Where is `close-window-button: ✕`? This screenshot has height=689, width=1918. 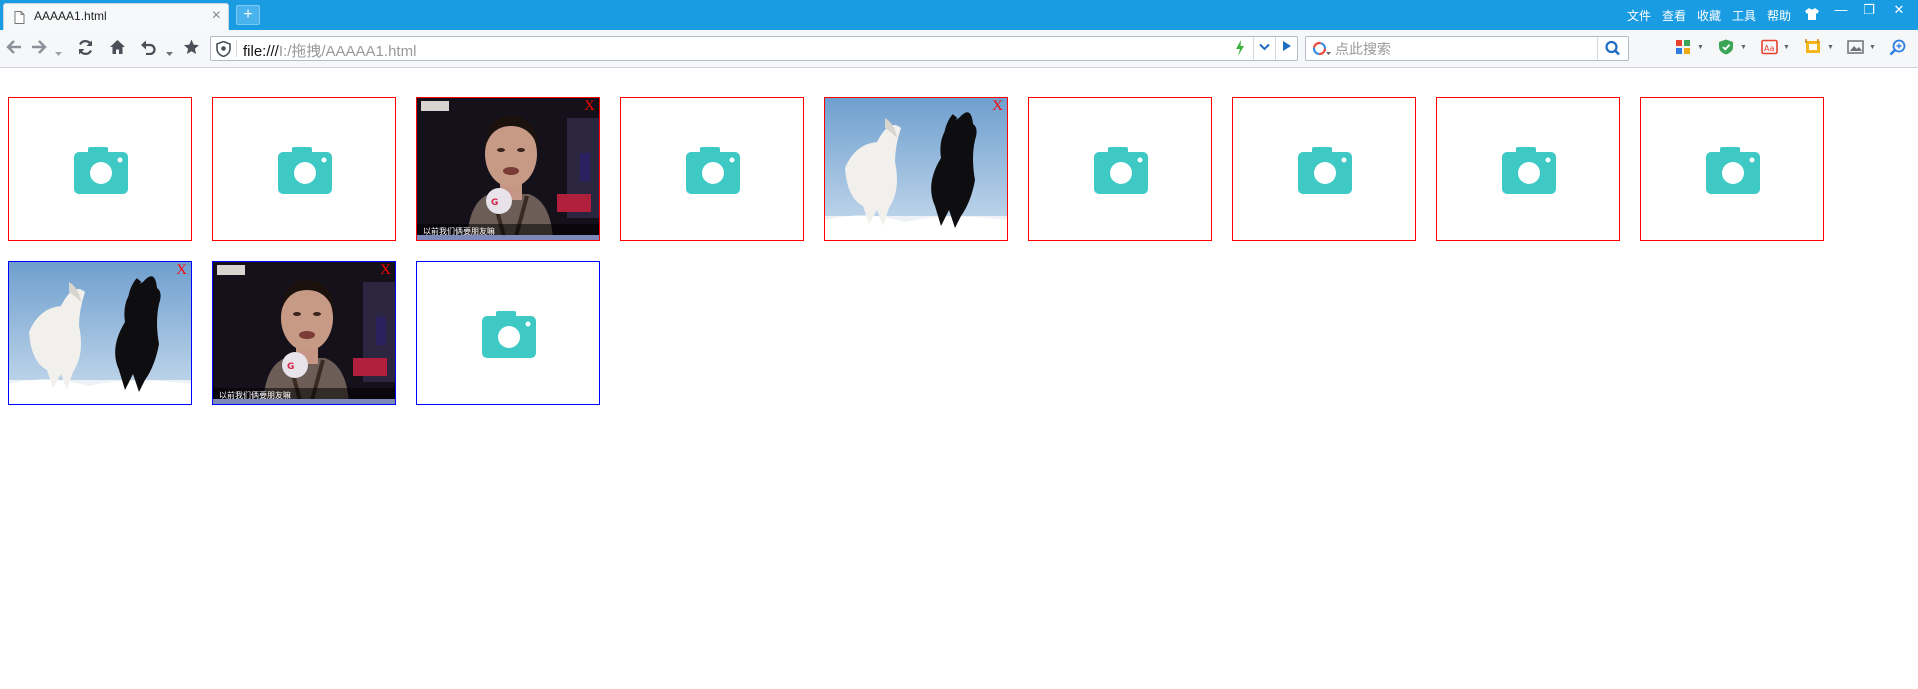
close-window-button: ✕ is located at coordinates (1899, 12).